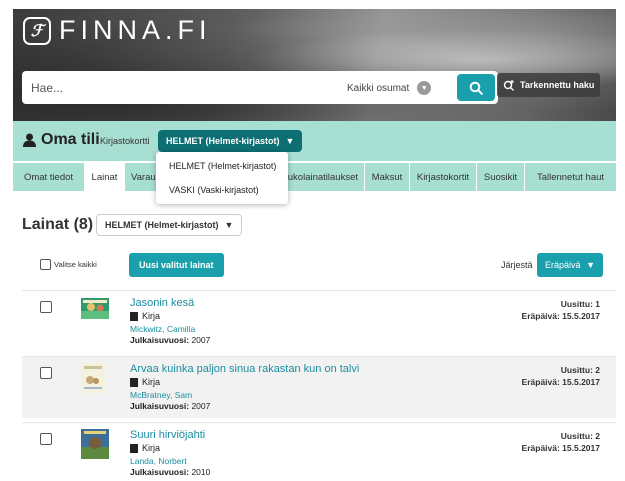 This screenshot has height=481, width=625. Describe the element at coordinates (158, 461) in the screenshot. I see `loan-author-link: Landa, Norbert` at that location.